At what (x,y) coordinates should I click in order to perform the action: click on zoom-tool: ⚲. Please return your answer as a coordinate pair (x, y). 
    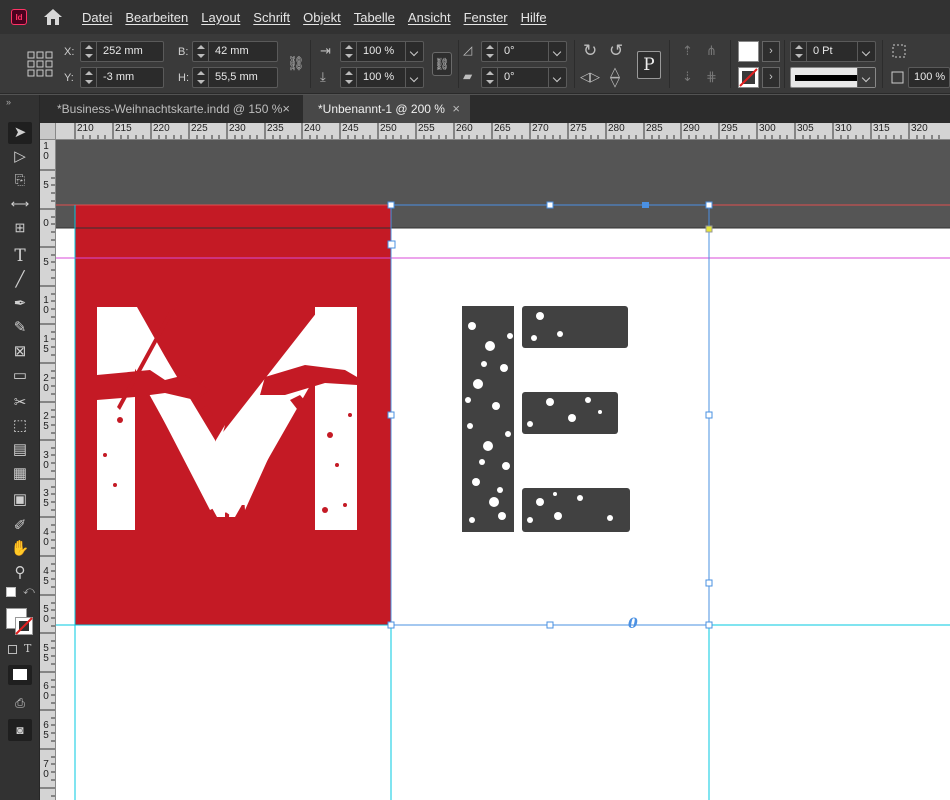
    Looking at the image, I should click on (20, 573).